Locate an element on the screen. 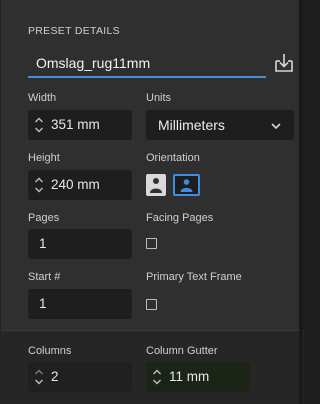  primary-text-frame-label: Primary Text Frame is located at coordinates (194, 277).